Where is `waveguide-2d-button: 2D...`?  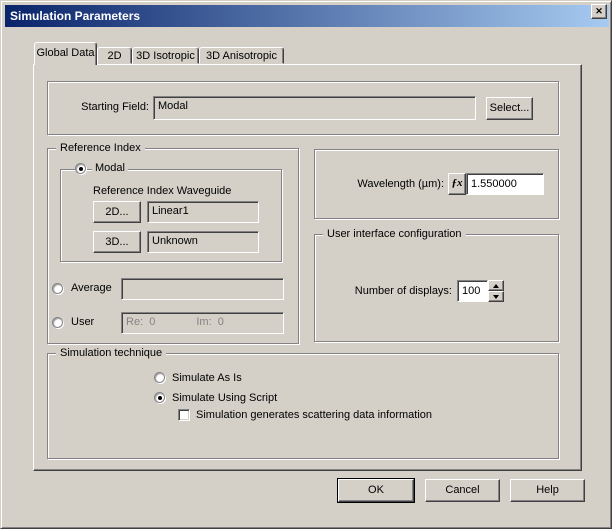 waveguide-2d-button: 2D... is located at coordinates (117, 212).